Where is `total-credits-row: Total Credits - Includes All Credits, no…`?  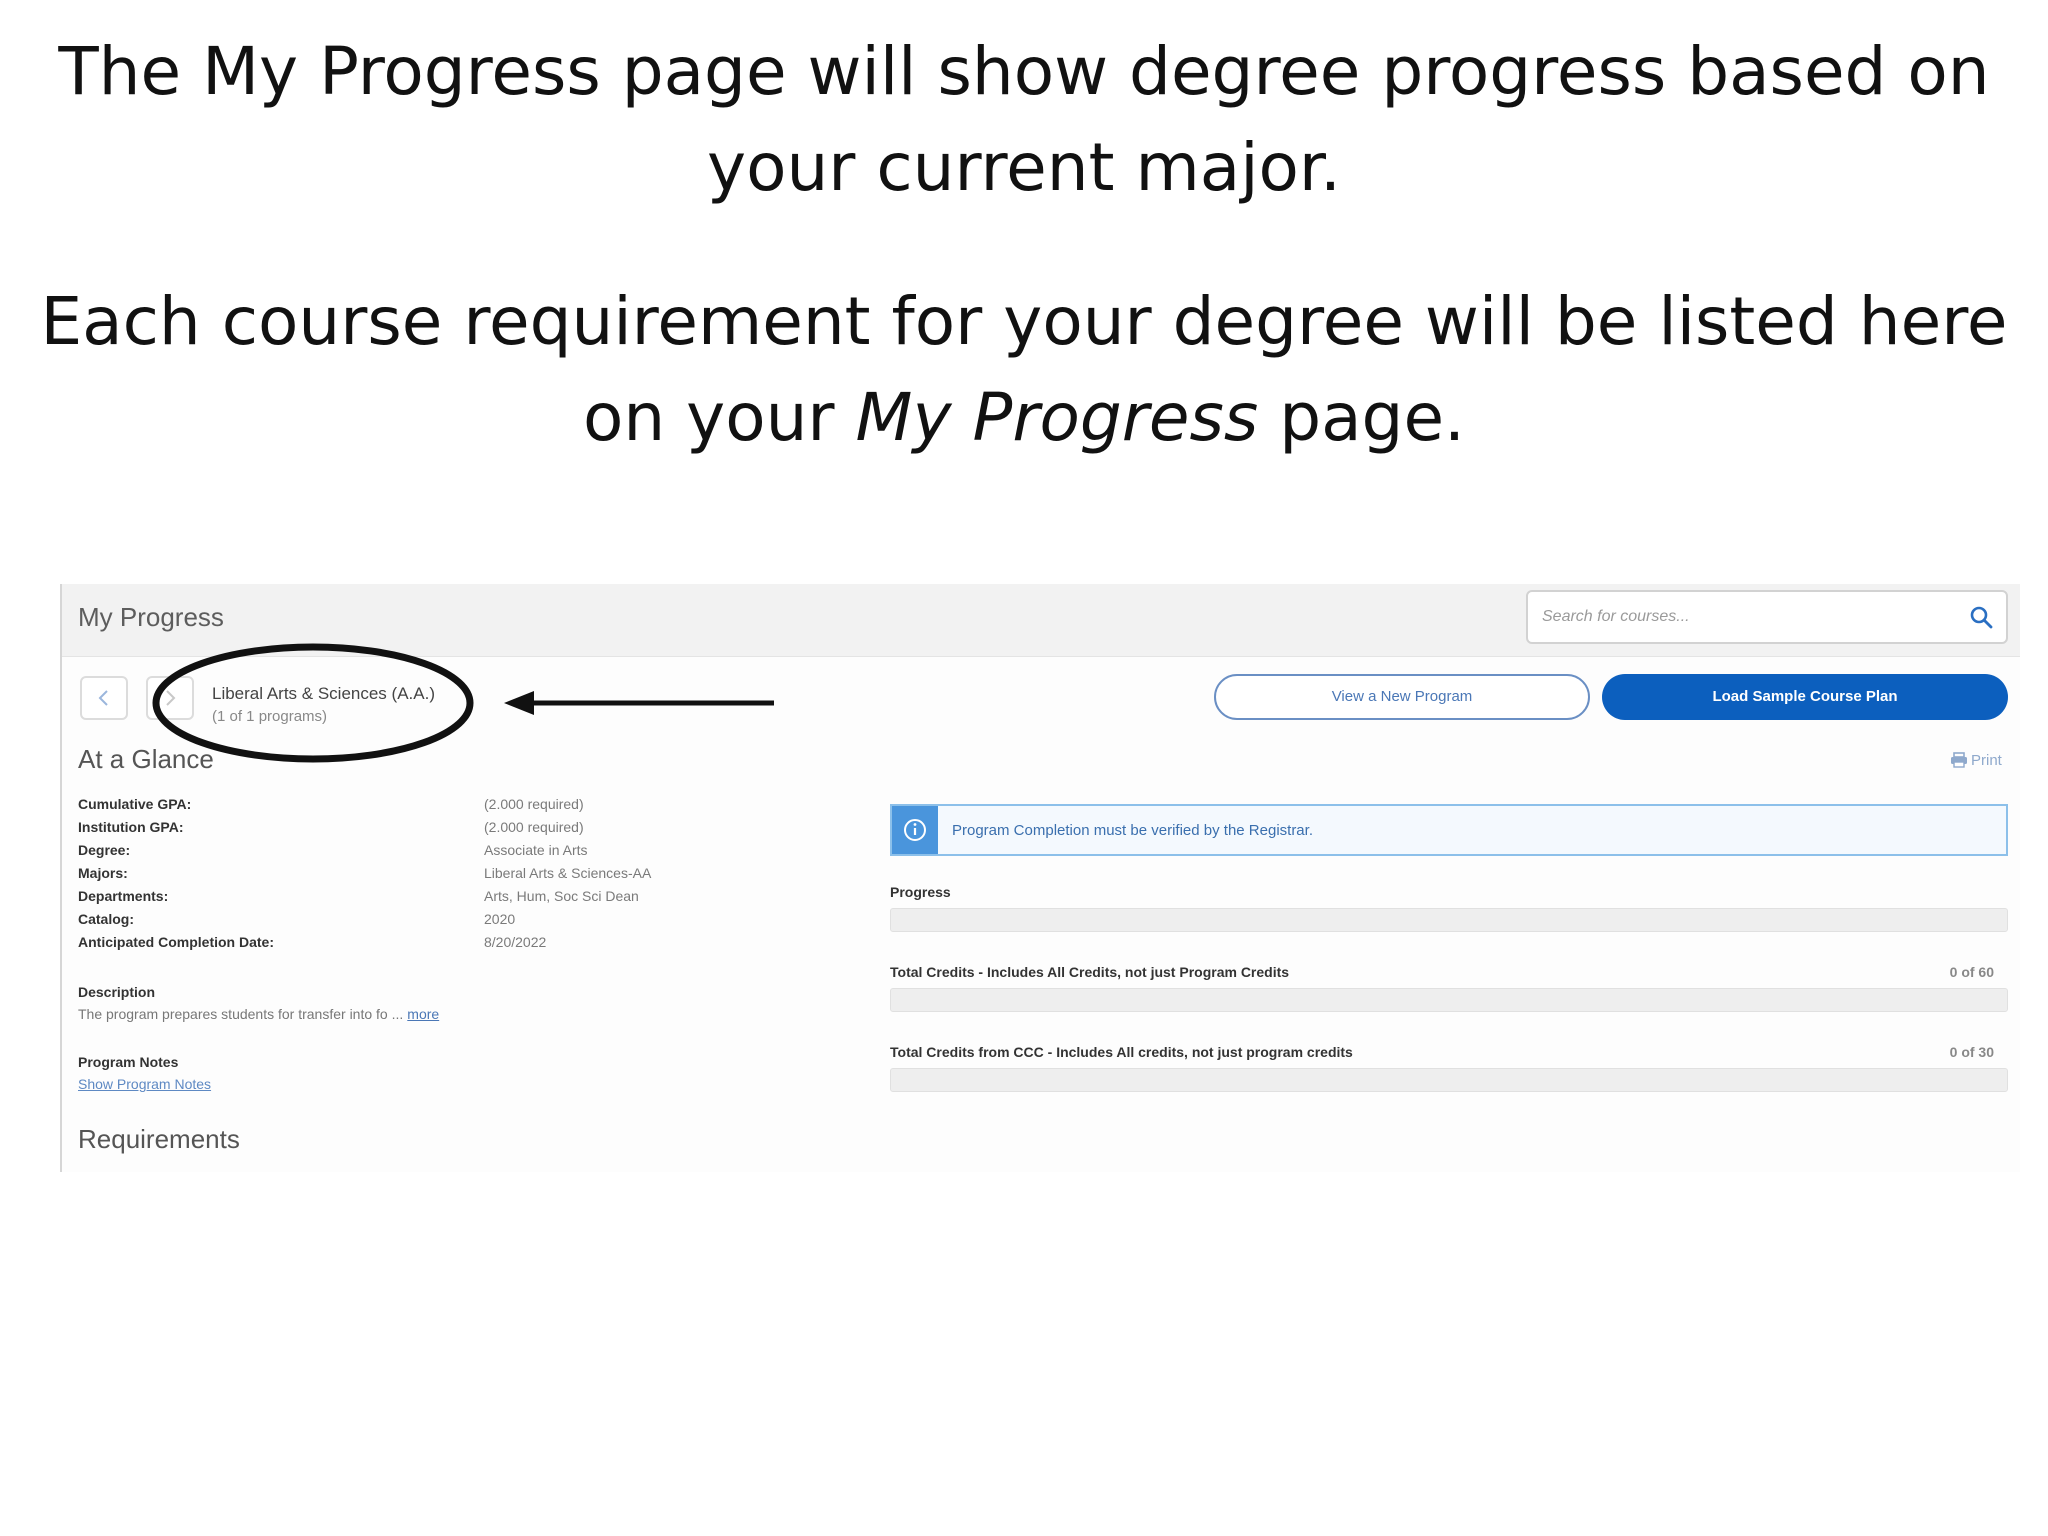 total-credits-row: Total Credits - Includes All Credits, no… is located at coordinates (1449, 972).